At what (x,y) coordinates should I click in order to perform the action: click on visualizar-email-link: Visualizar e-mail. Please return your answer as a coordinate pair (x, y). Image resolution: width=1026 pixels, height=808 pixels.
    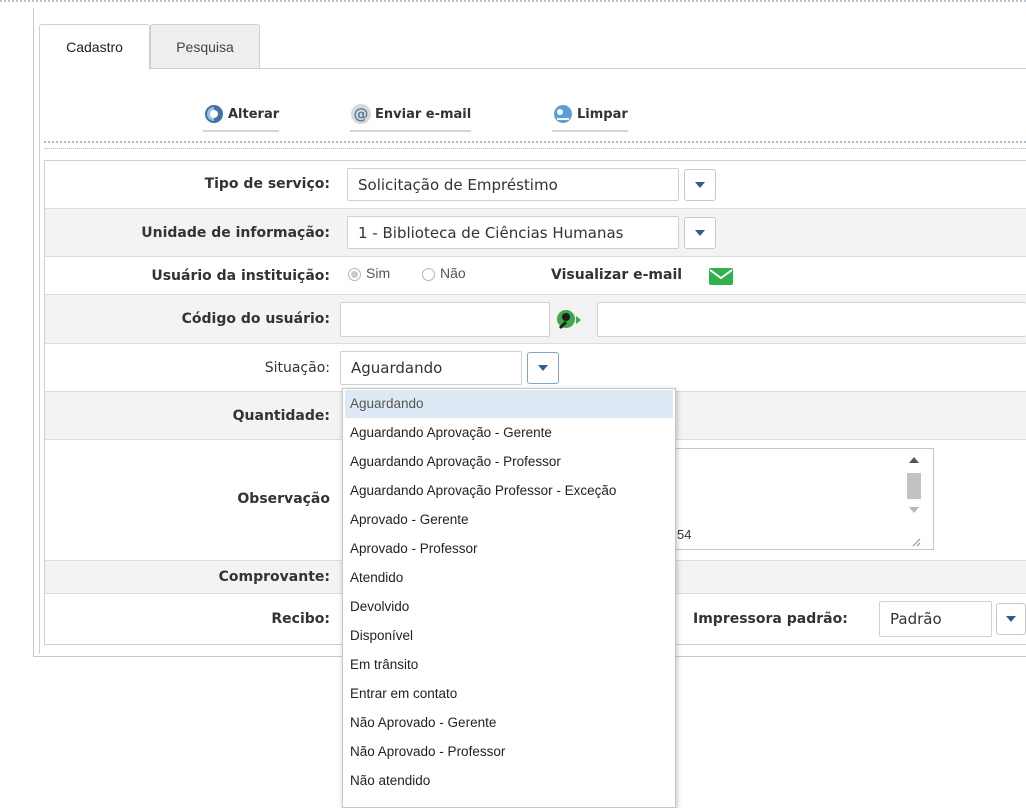
    Looking at the image, I should click on (616, 275).